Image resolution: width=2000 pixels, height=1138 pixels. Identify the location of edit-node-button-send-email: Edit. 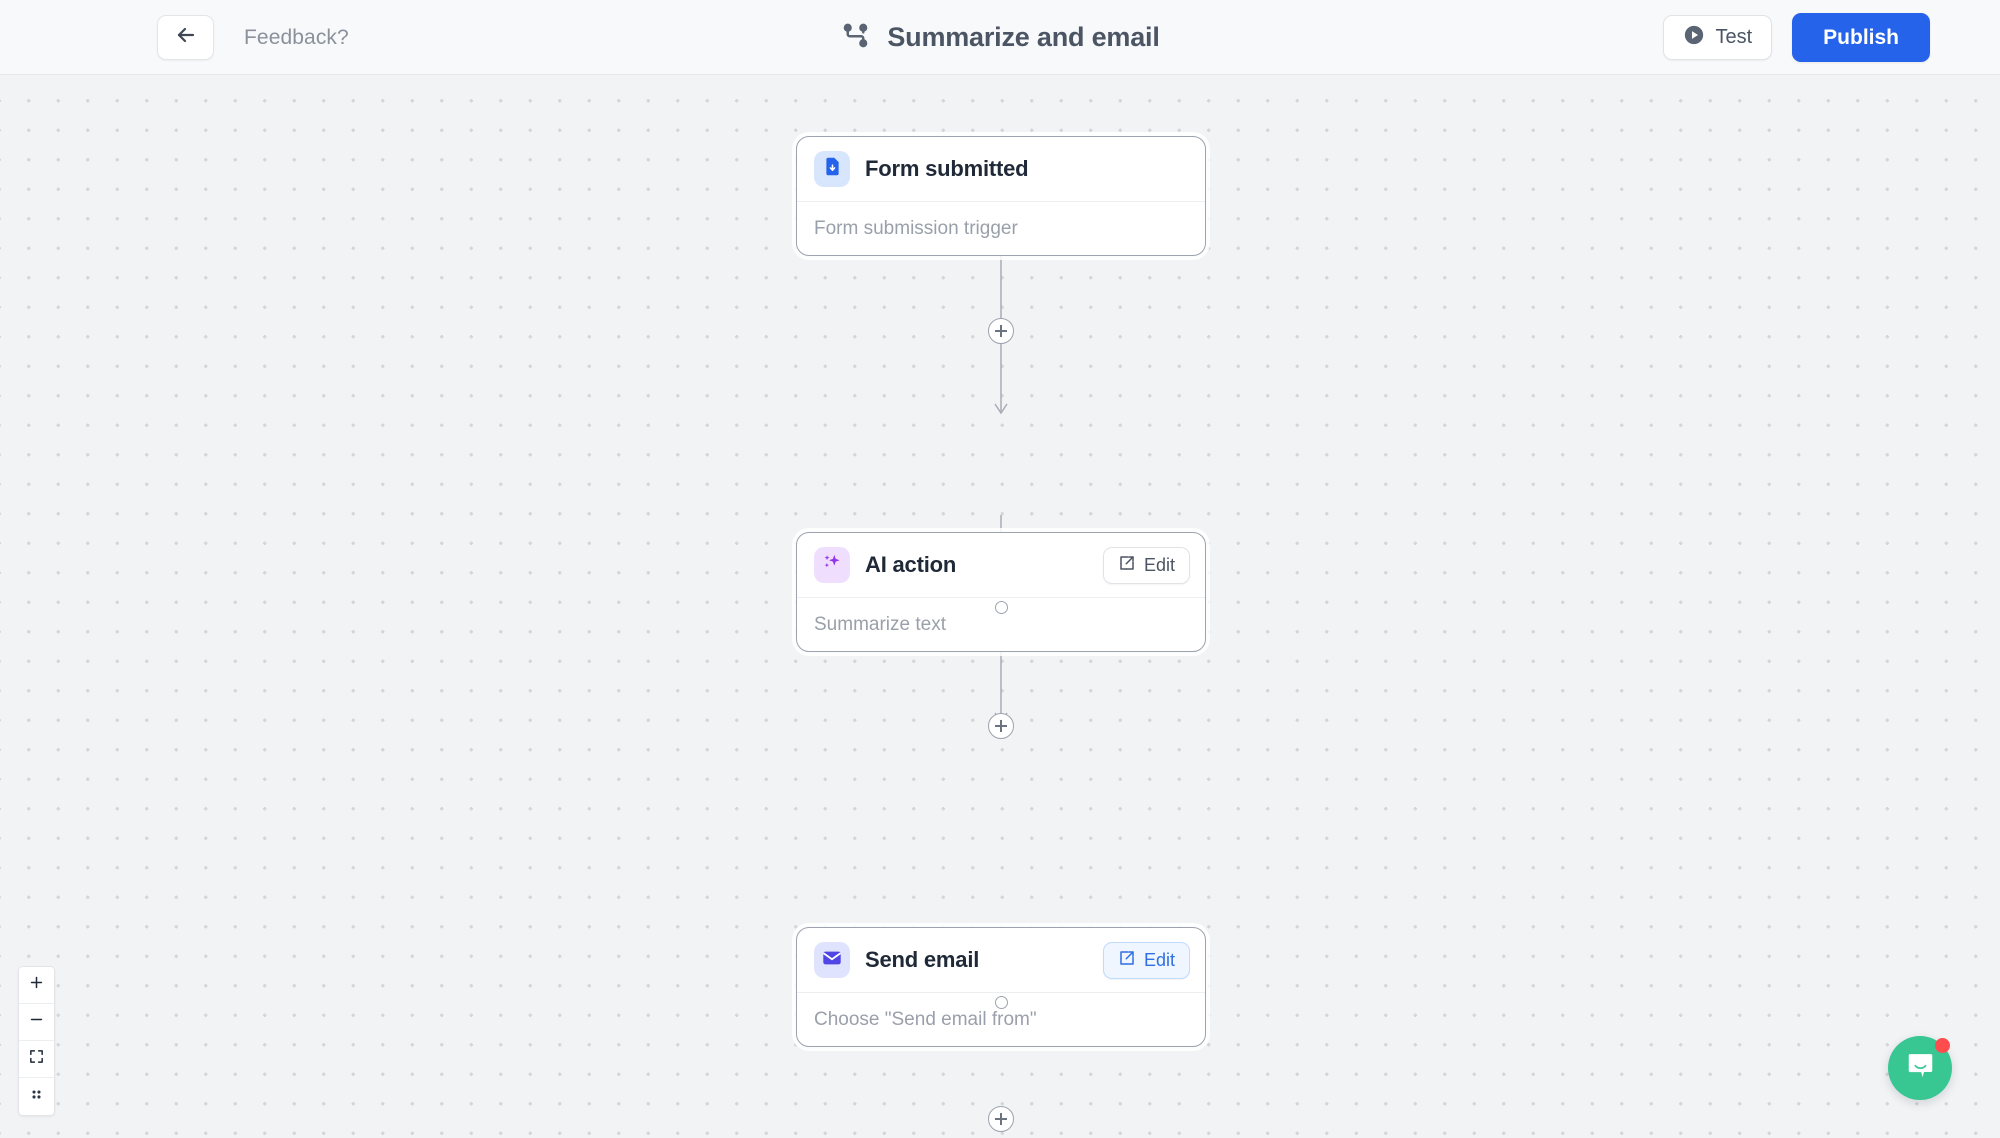
(1146, 960).